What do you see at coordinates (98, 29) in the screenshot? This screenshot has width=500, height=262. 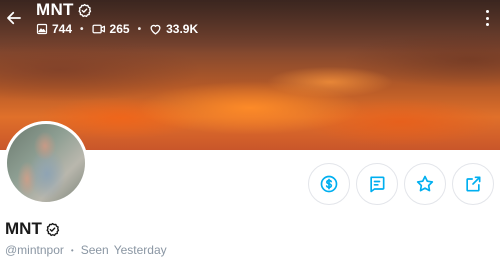 I see `video-icon` at bounding box center [98, 29].